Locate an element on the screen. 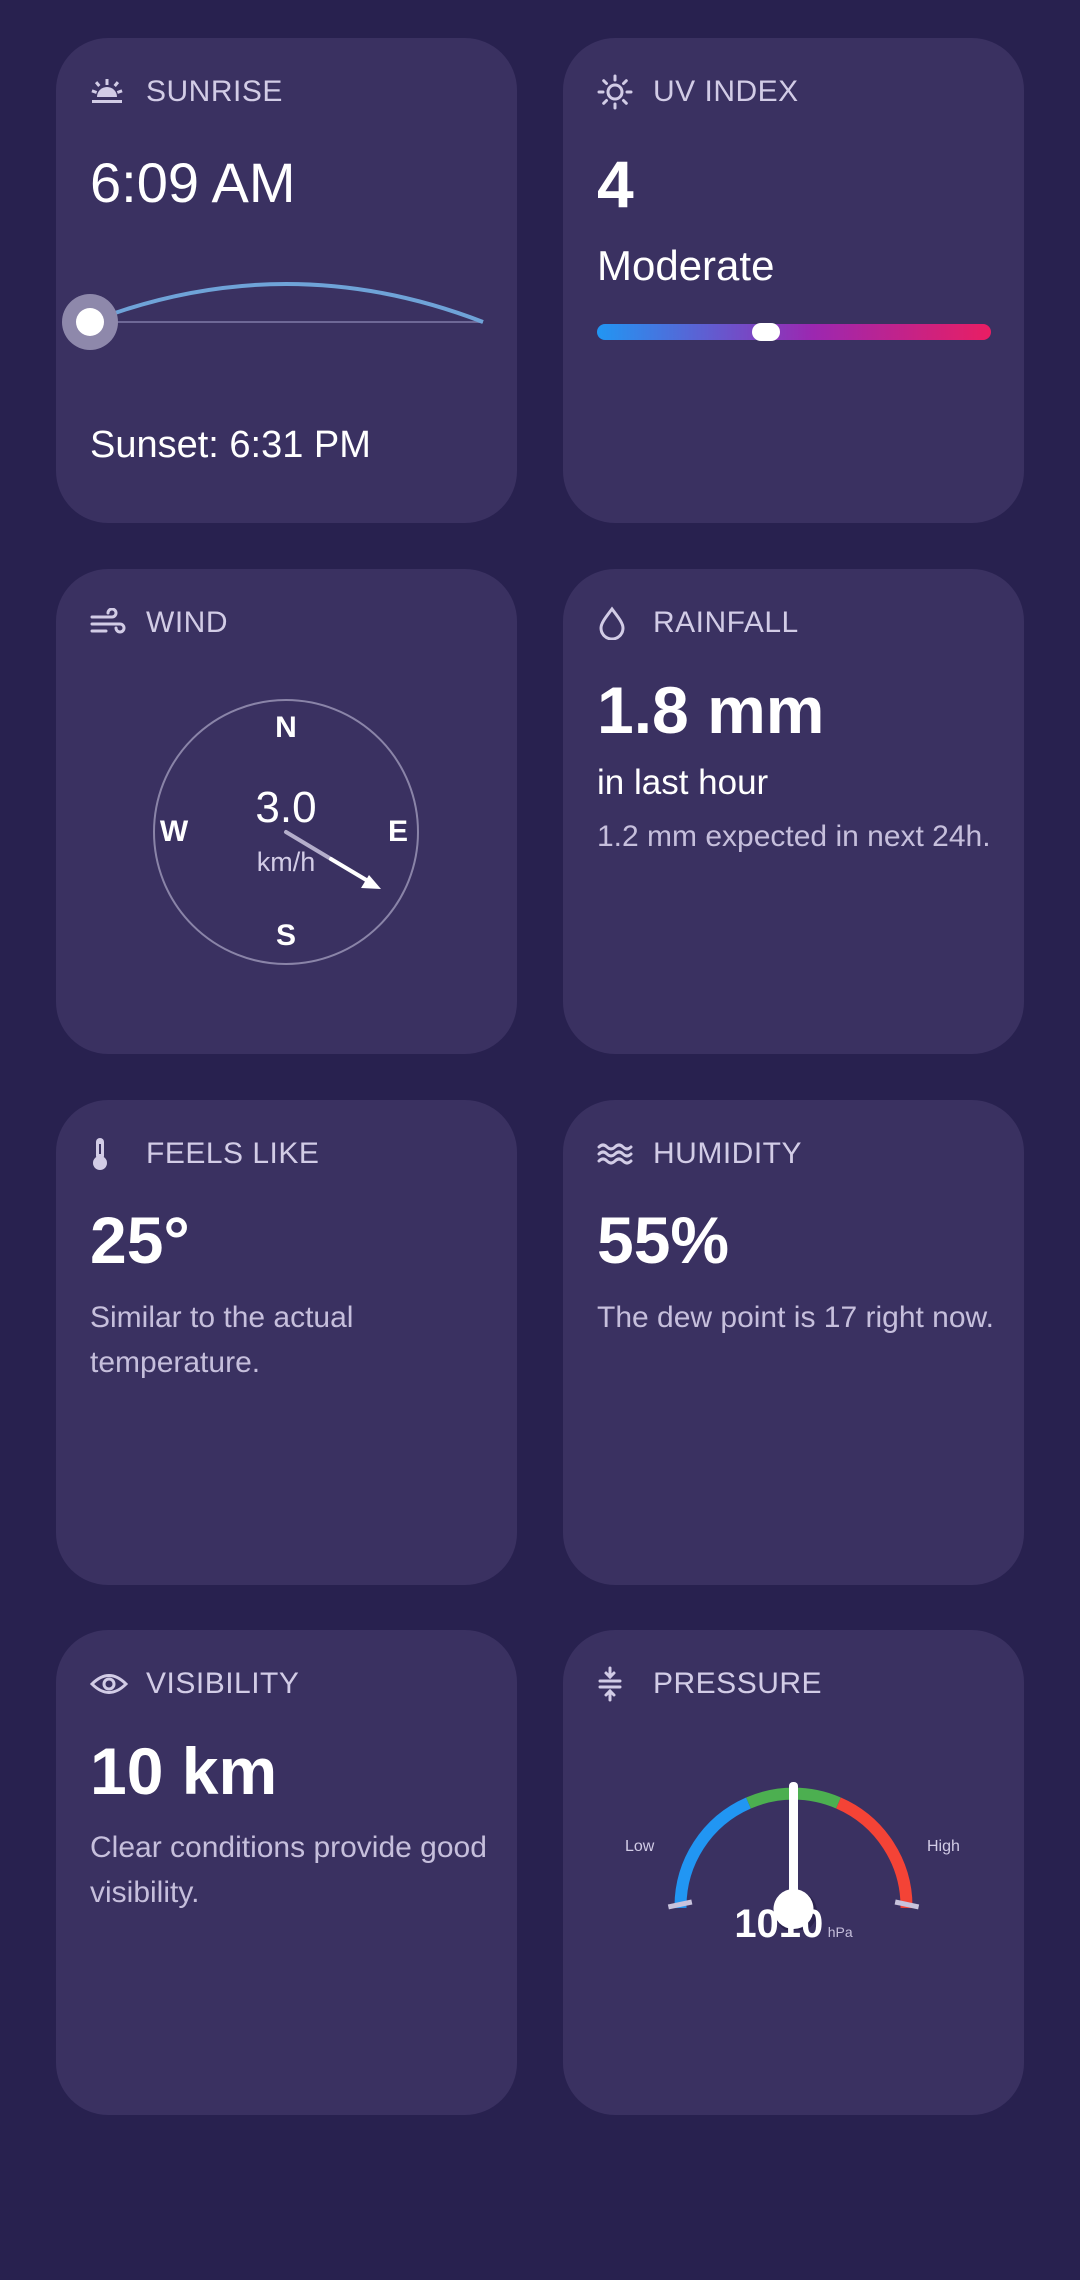  card-title: FEELS LIKE is located at coordinates (233, 1153).